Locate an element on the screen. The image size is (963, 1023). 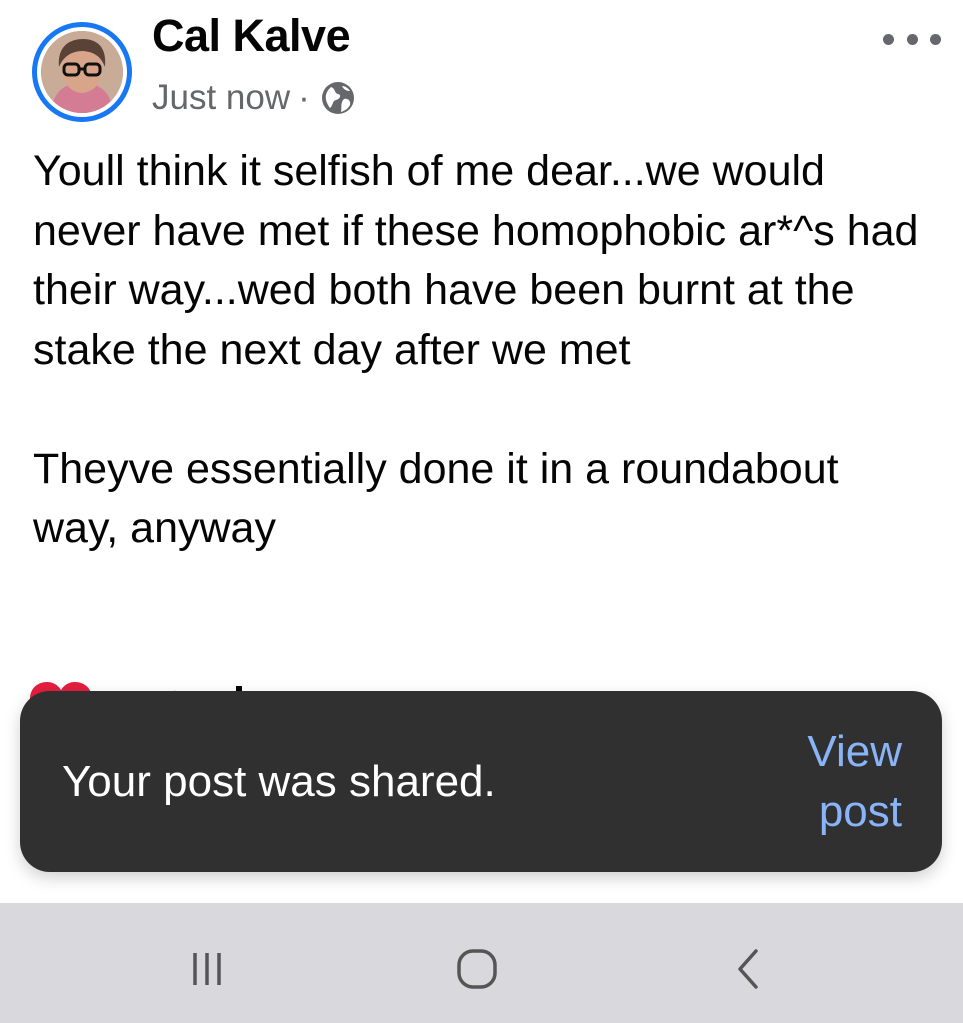
globe-icon is located at coordinates (338, 98).